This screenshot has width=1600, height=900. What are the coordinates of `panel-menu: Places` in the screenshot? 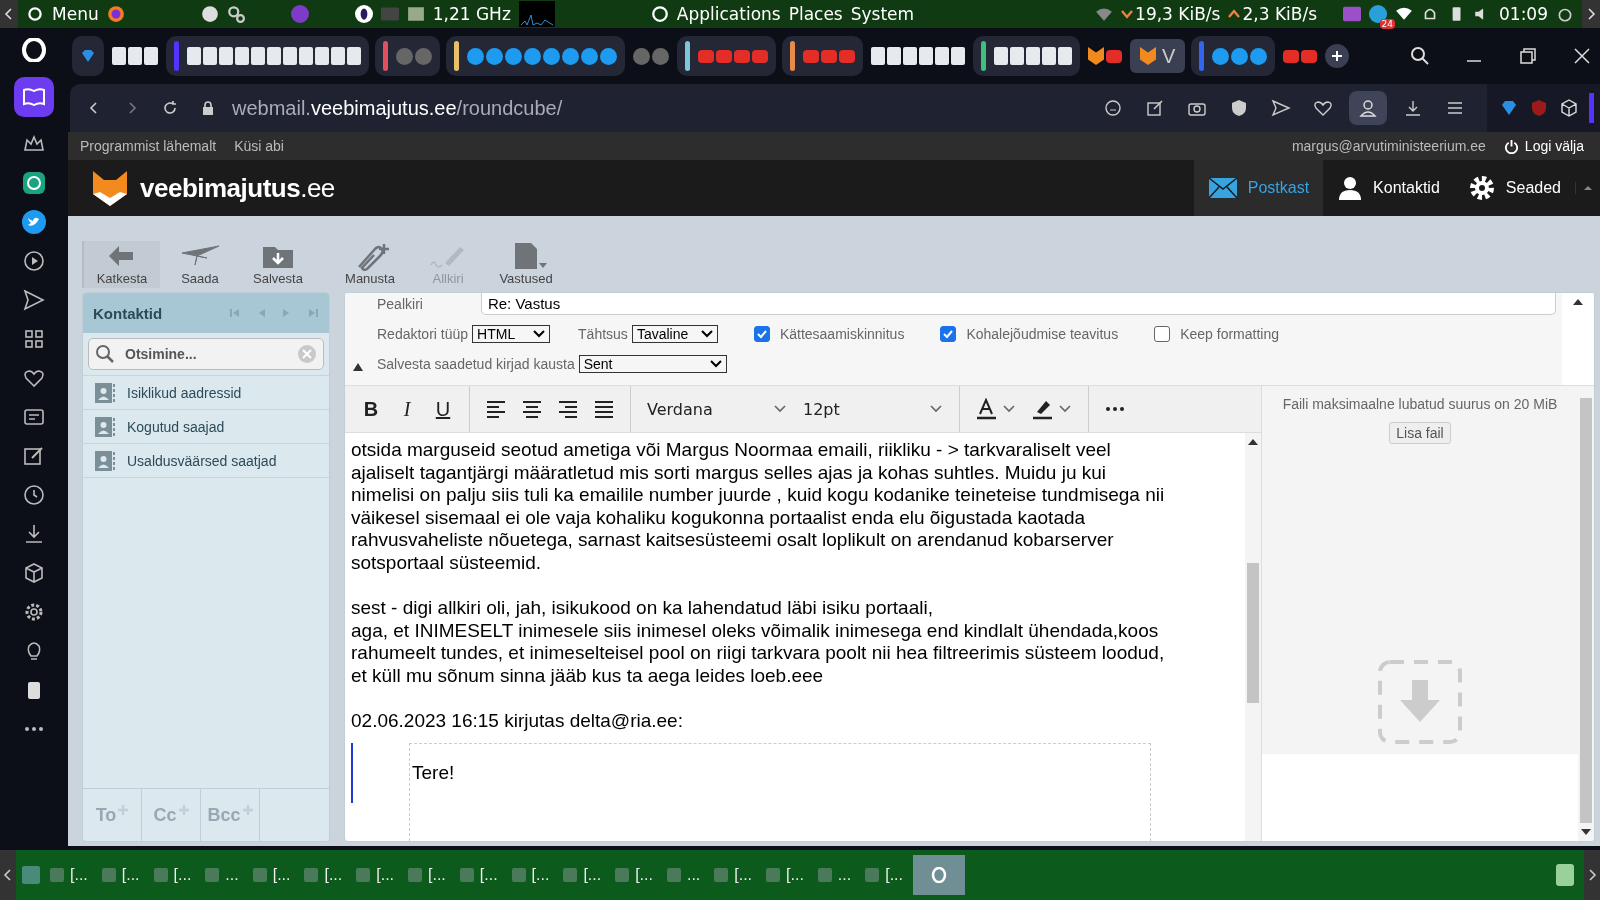 It's located at (815, 14).